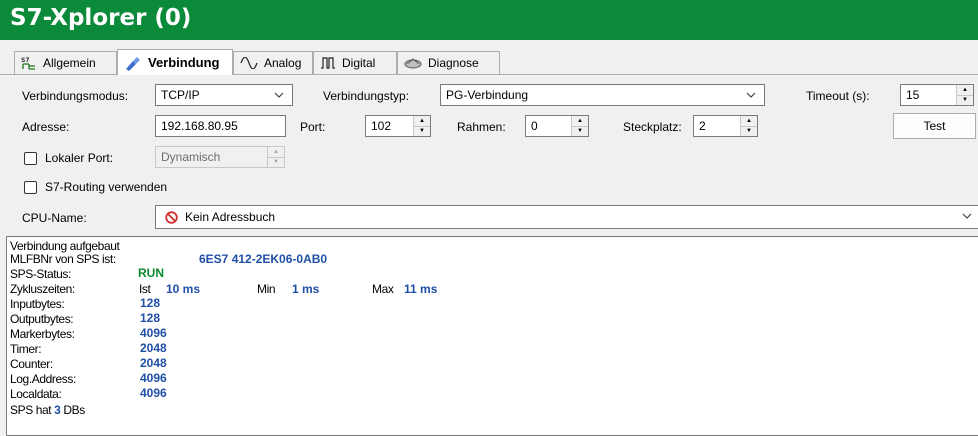 The image size is (978, 436). I want to click on status-connected-text: Verbindung aufgebaut, so click(65, 246).